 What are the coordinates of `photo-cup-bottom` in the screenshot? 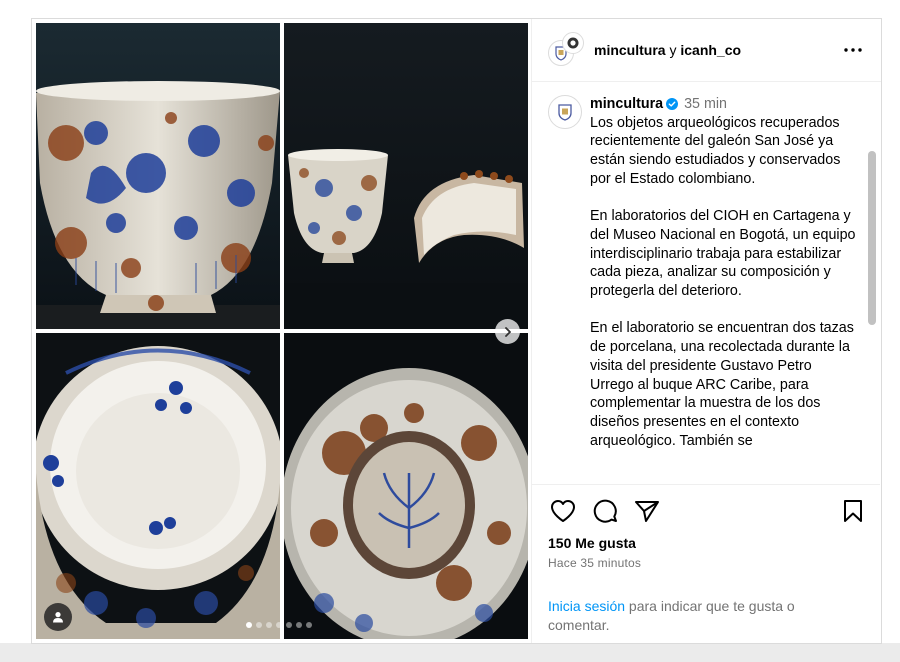 It's located at (406, 486).